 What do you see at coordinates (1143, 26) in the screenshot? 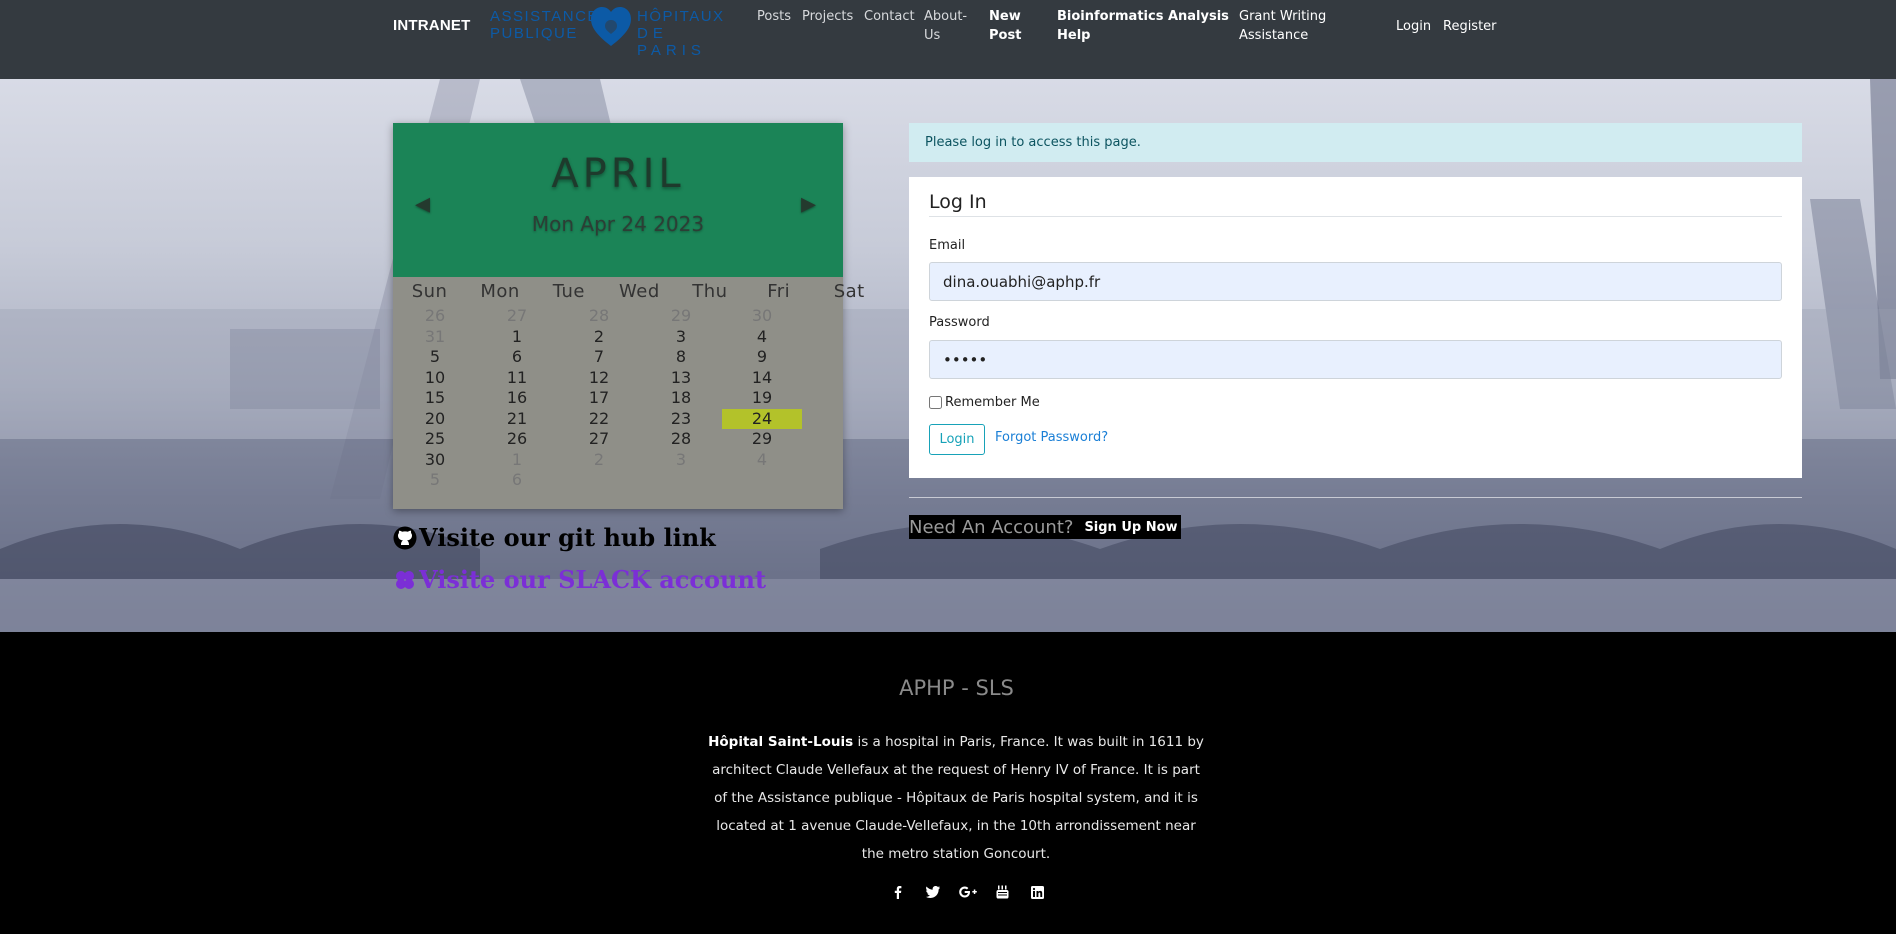
I see `nav-bioinformatics-help: Bioinformatics Analysis Help` at bounding box center [1143, 26].